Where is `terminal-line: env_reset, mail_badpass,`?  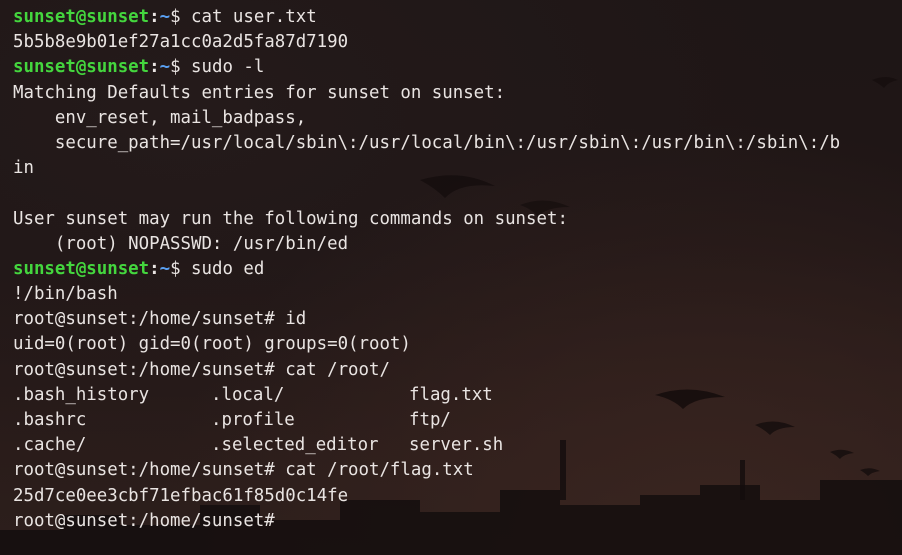
terminal-line: env_reset, mail_badpass, is located at coordinates (453, 118).